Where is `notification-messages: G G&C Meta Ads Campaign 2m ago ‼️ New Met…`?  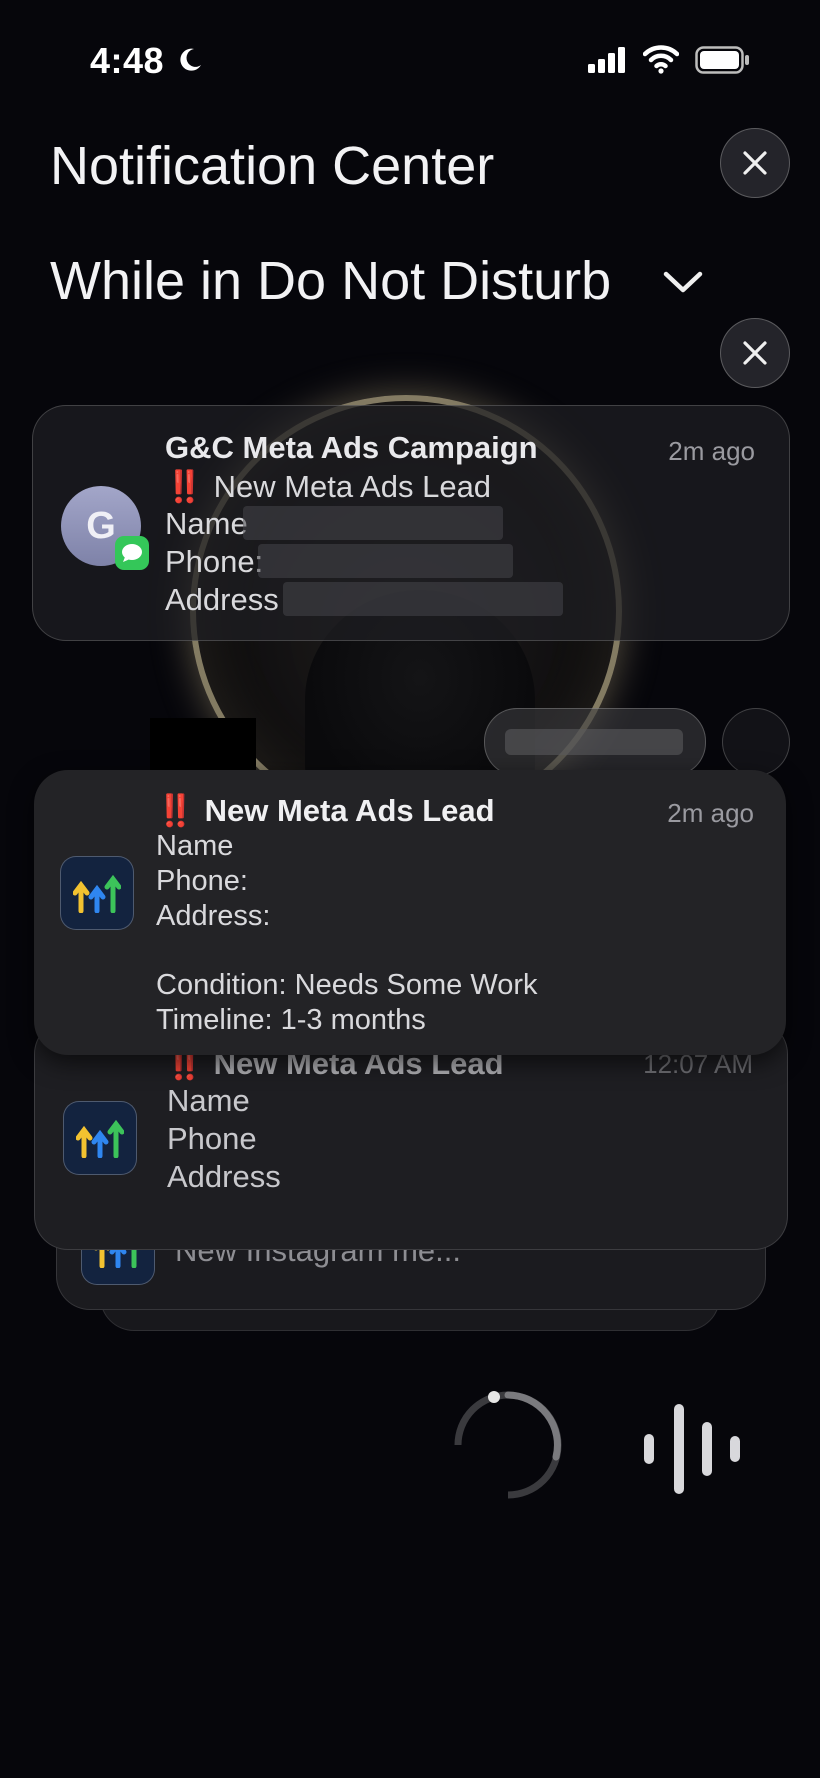 notification-messages: G G&C Meta Ads Campaign 2m ago ‼️ New Met… is located at coordinates (411, 523).